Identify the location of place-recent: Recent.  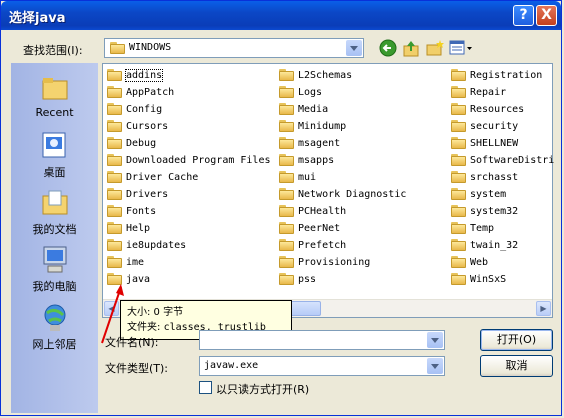
(54, 96).